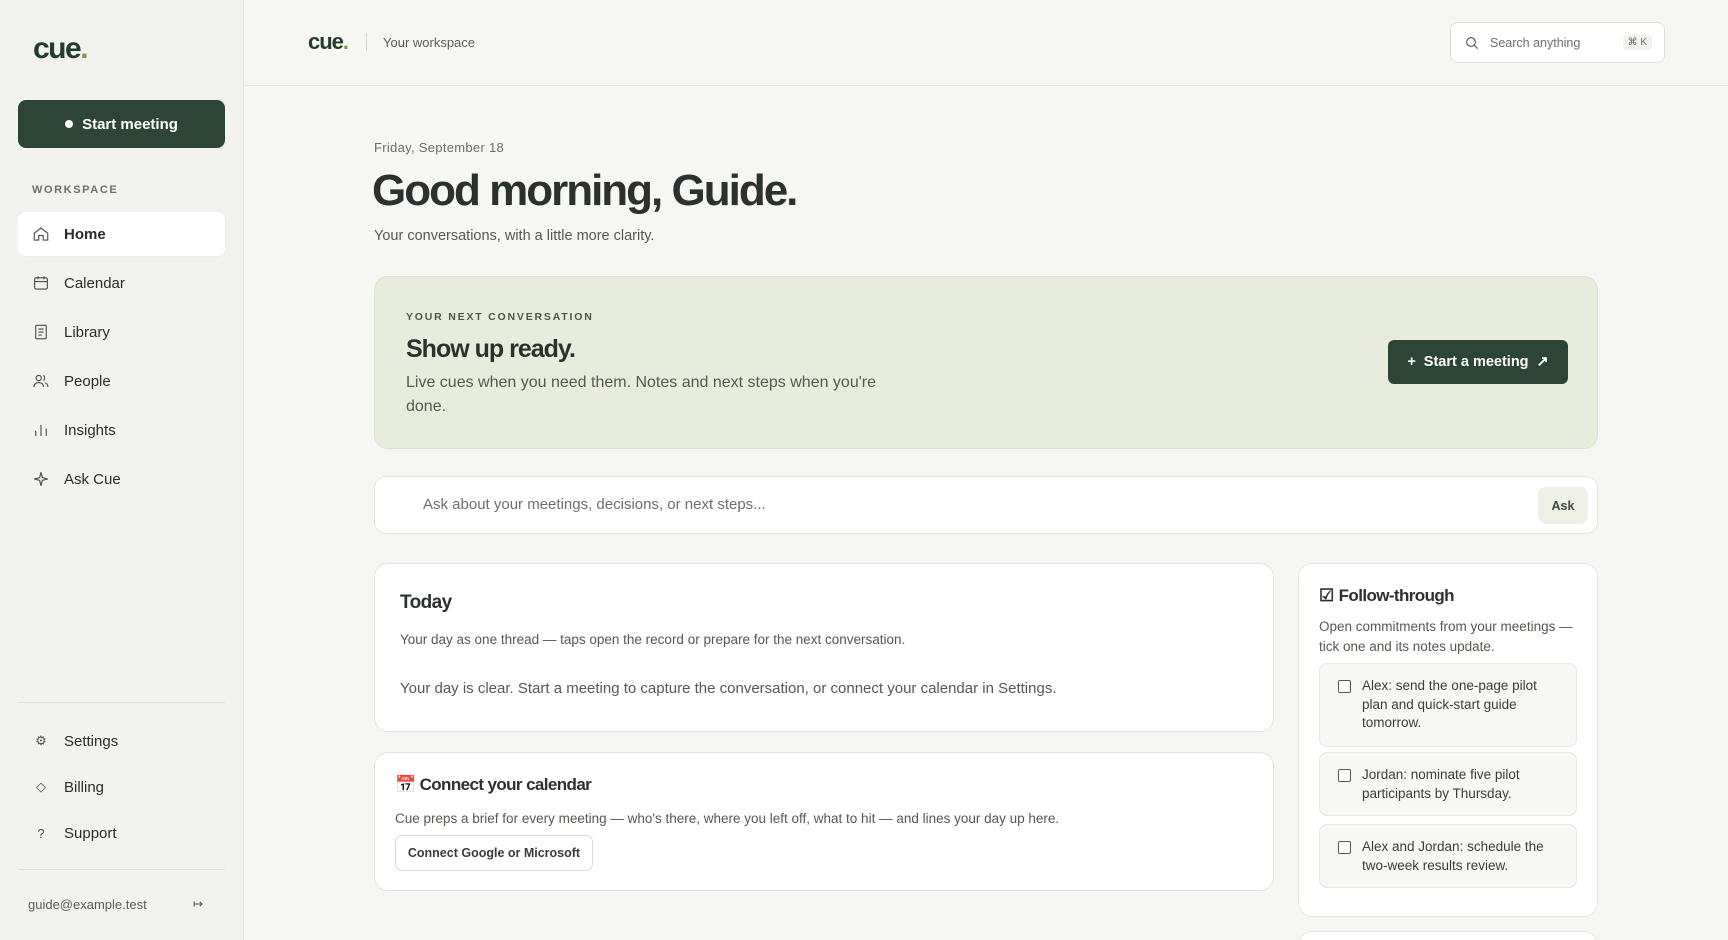 The width and height of the screenshot is (1728, 940). What do you see at coordinates (130, 124) in the screenshot?
I see `start-meeting-label: Start meeting` at bounding box center [130, 124].